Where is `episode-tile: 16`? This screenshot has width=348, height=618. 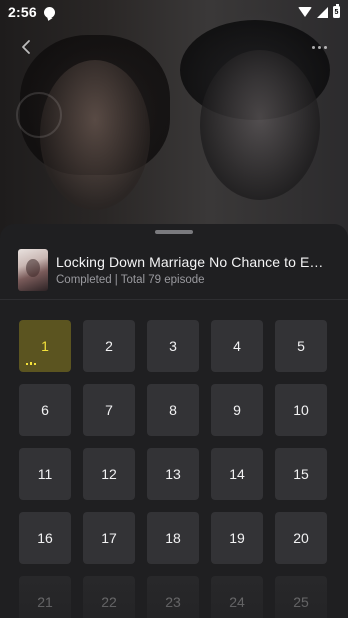 episode-tile: 16 is located at coordinates (45, 538).